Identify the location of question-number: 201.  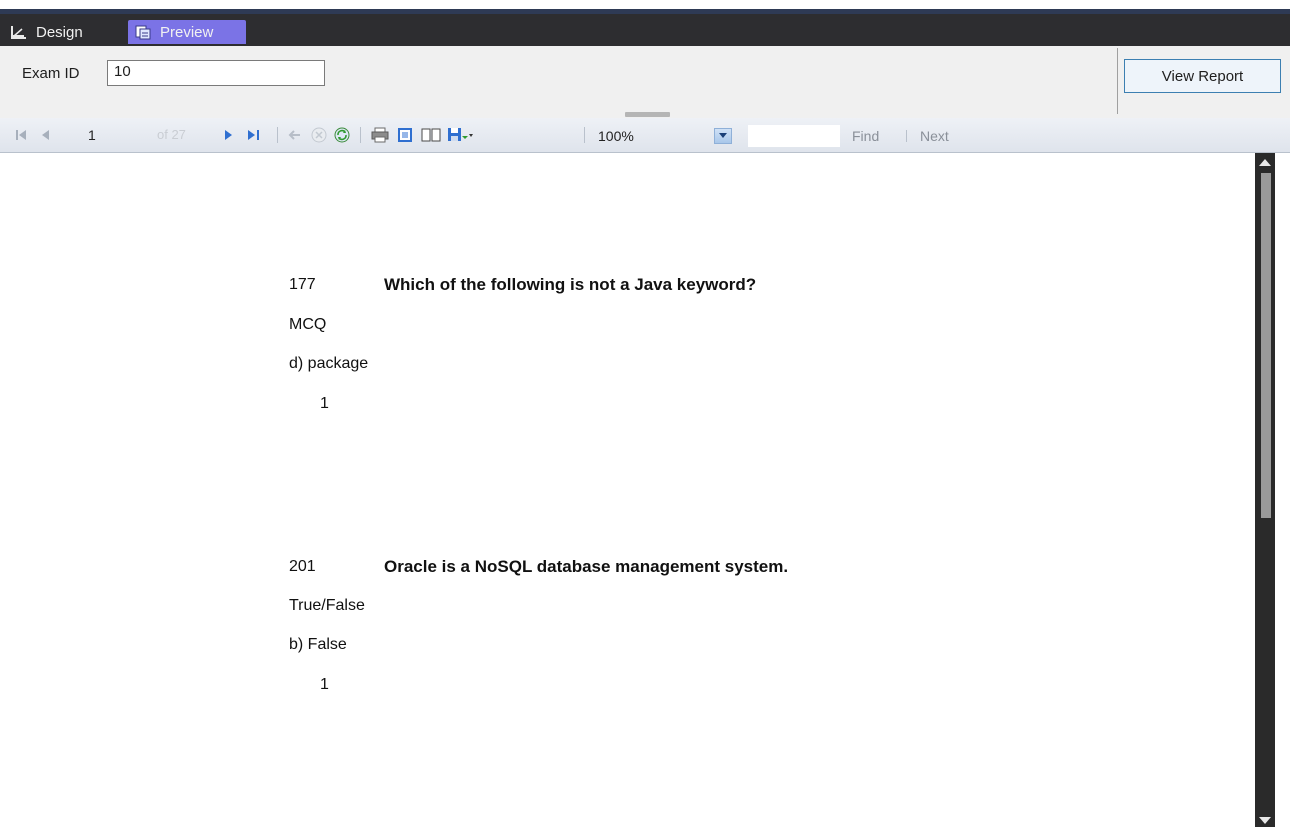
(302, 566).